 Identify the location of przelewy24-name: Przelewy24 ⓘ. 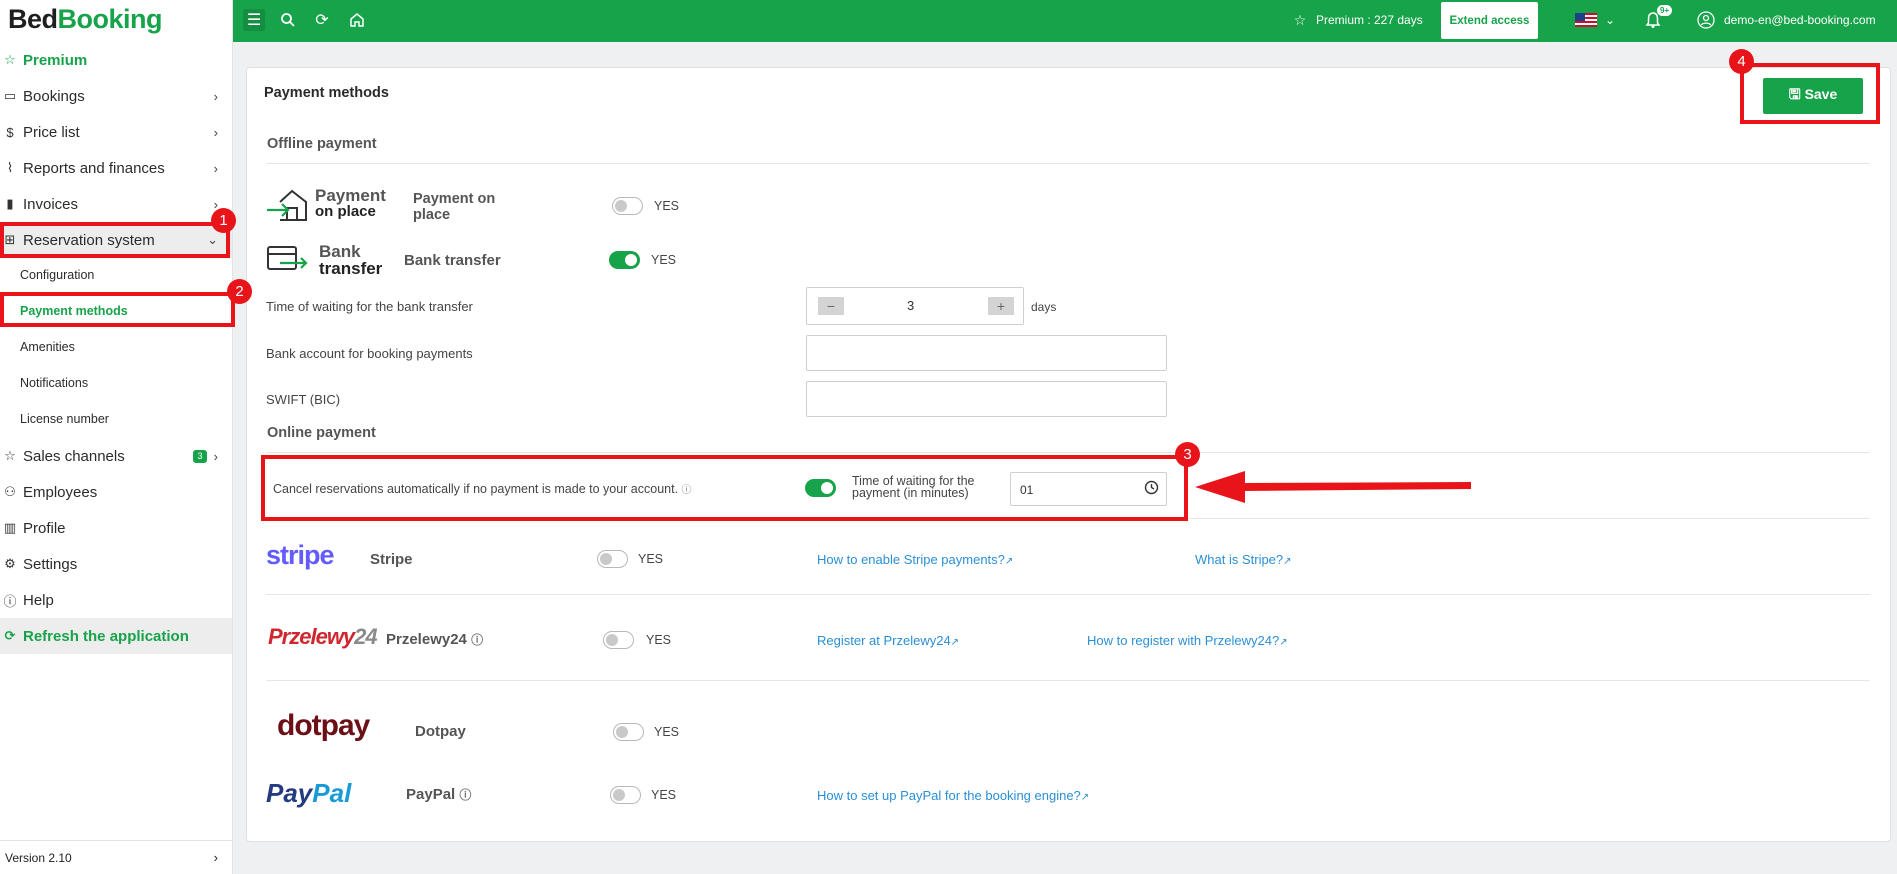
(435, 639).